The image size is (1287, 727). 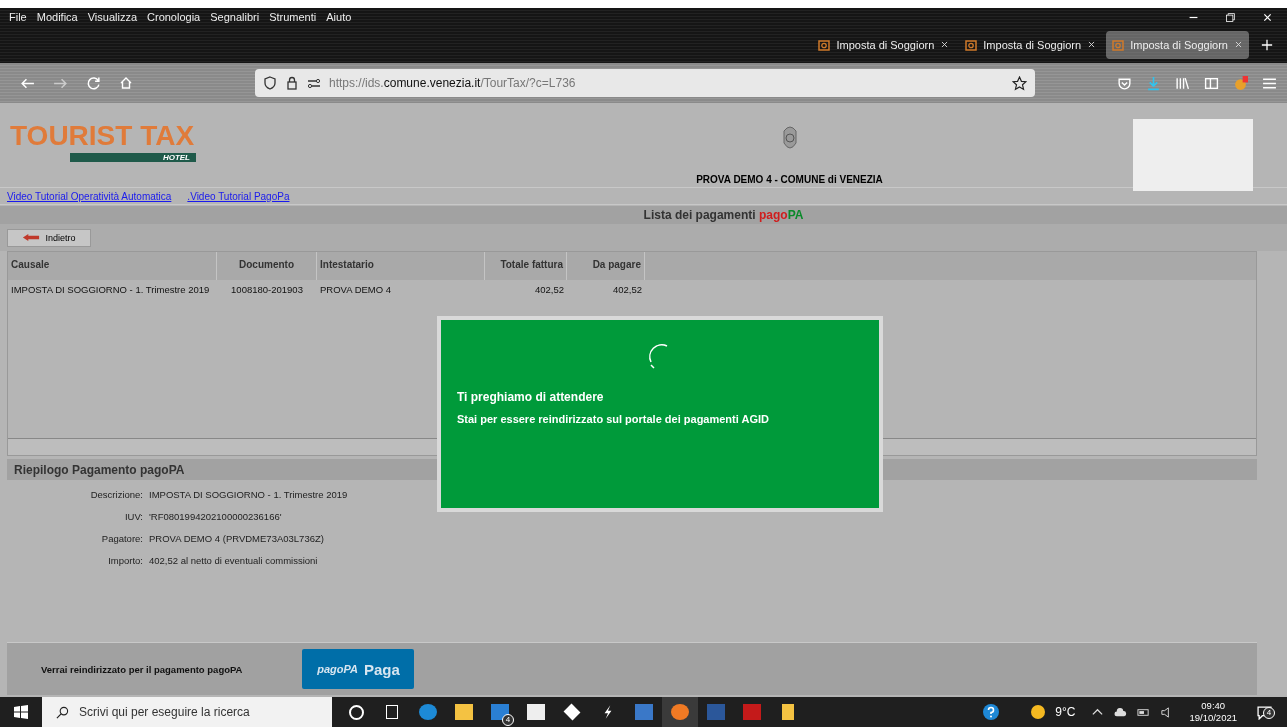 I want to click on pay-button: pagoPA Paga, so click(x=358, y=669).